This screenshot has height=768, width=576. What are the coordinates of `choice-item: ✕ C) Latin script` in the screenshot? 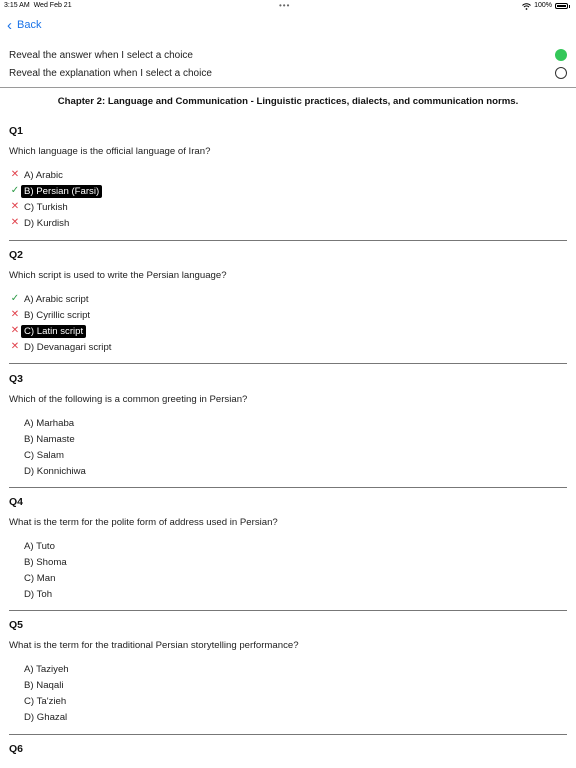 It's located at (288, 331).